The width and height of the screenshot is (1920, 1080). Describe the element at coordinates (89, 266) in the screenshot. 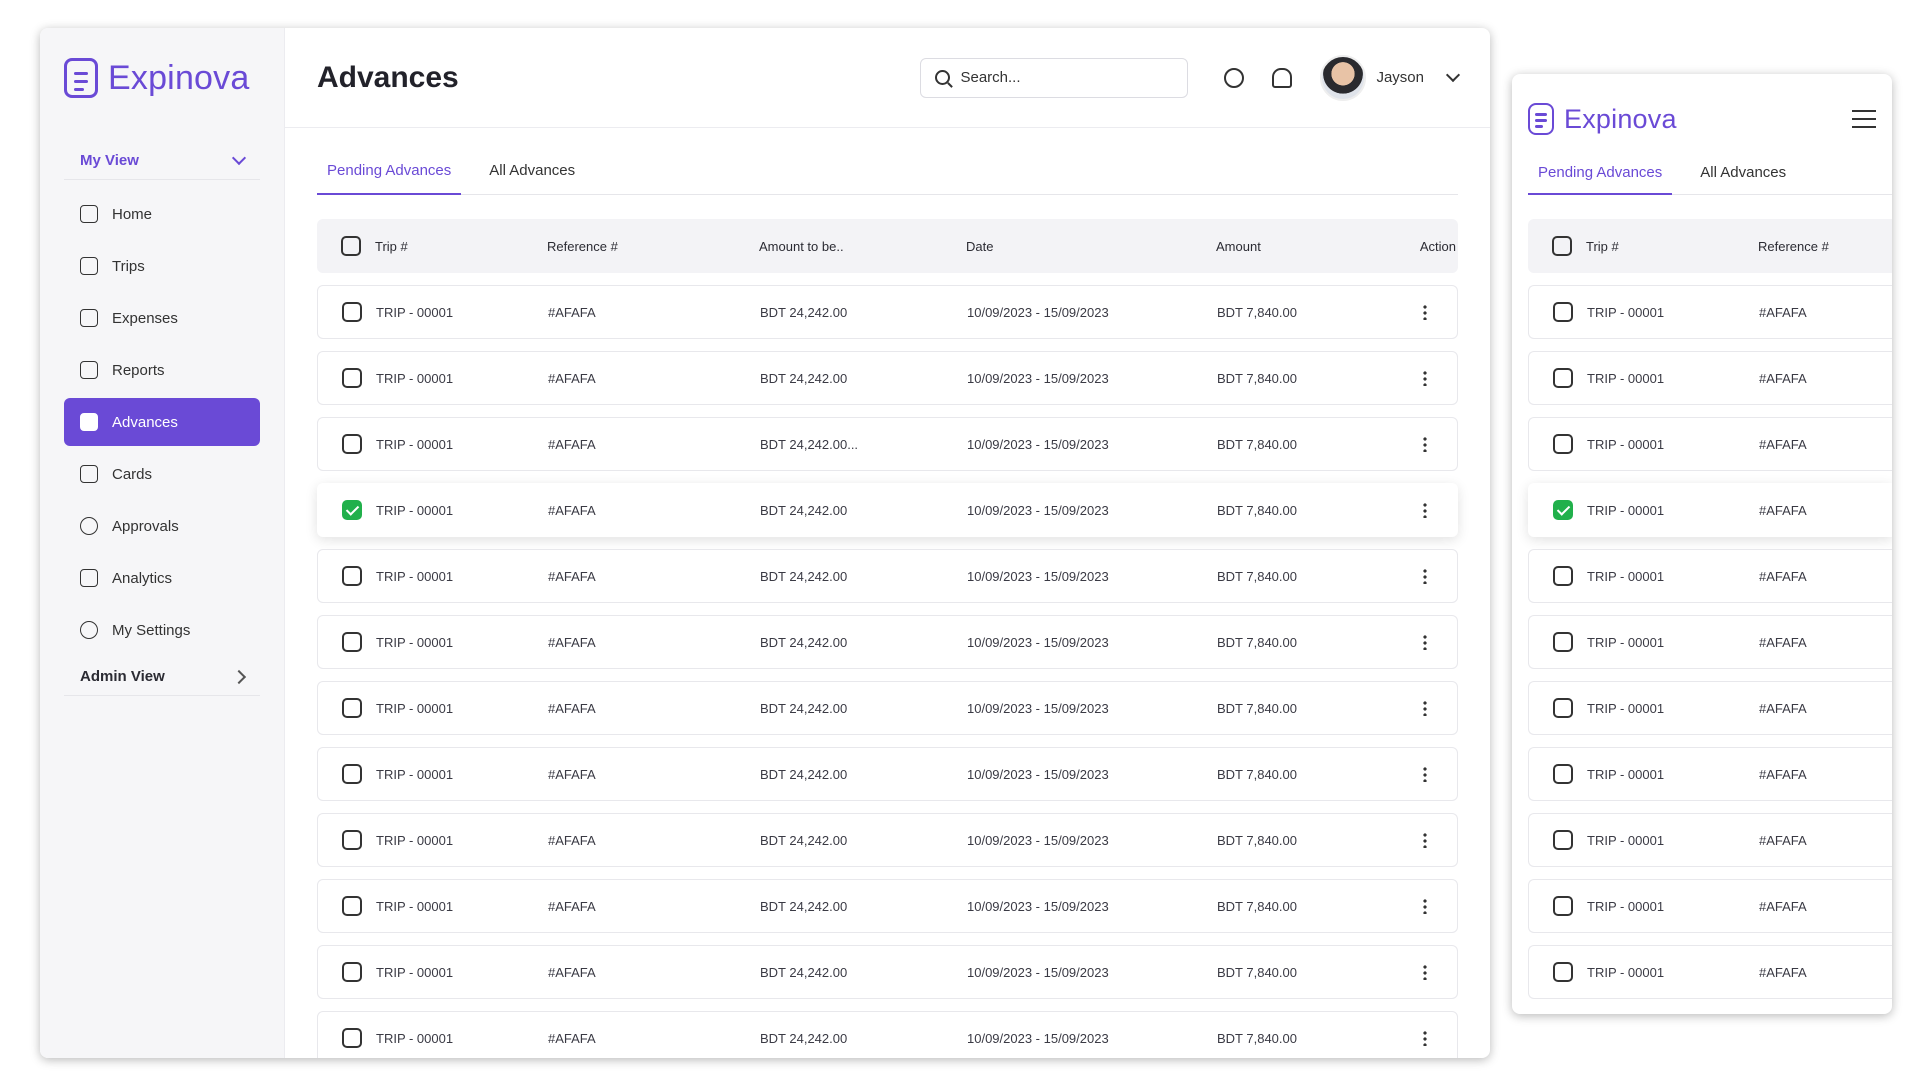

I see `briefcase-icon` at that location.